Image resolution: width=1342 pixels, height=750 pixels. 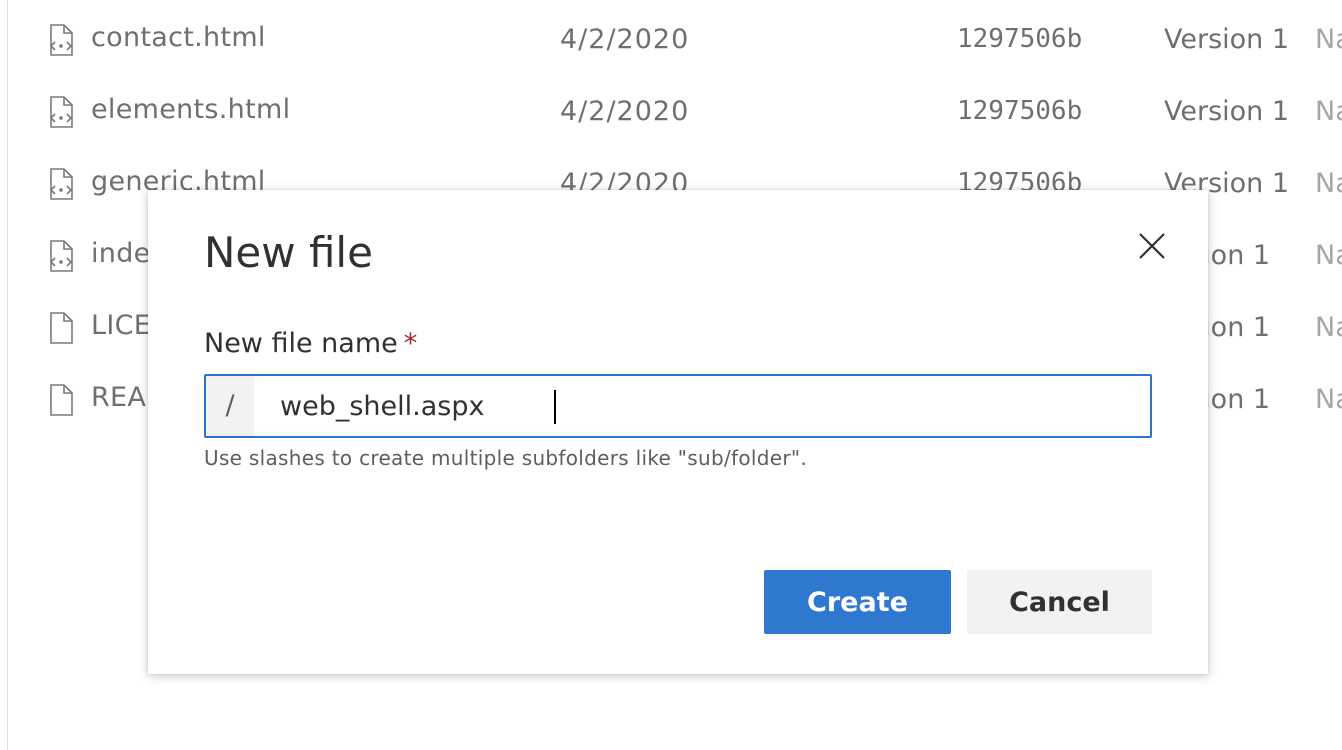 I want to click on file-name: elements.html, so click(x=190, y=109).